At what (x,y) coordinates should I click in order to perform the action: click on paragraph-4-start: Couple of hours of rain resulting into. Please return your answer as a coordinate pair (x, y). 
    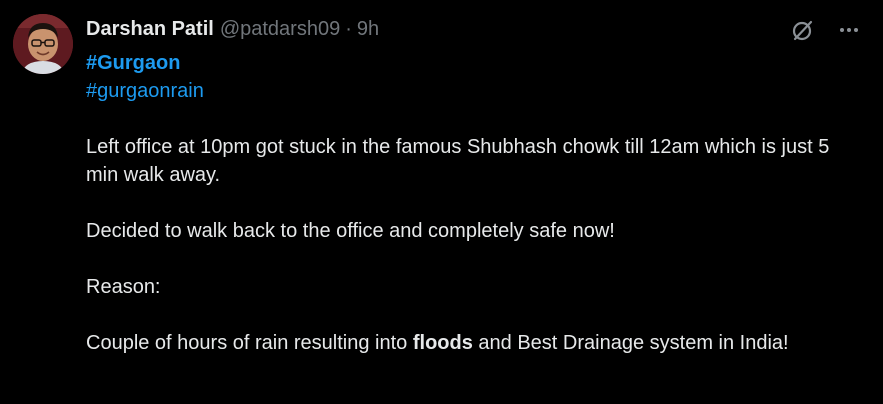
    Looking at the image, I should click on (249, 343).